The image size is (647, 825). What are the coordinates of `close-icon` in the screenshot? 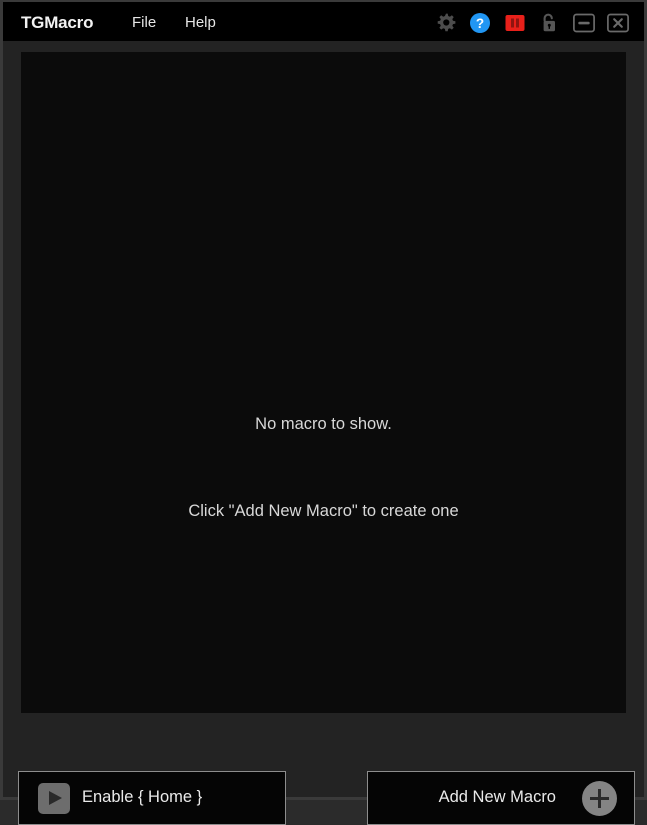 It's located at (618, 23).